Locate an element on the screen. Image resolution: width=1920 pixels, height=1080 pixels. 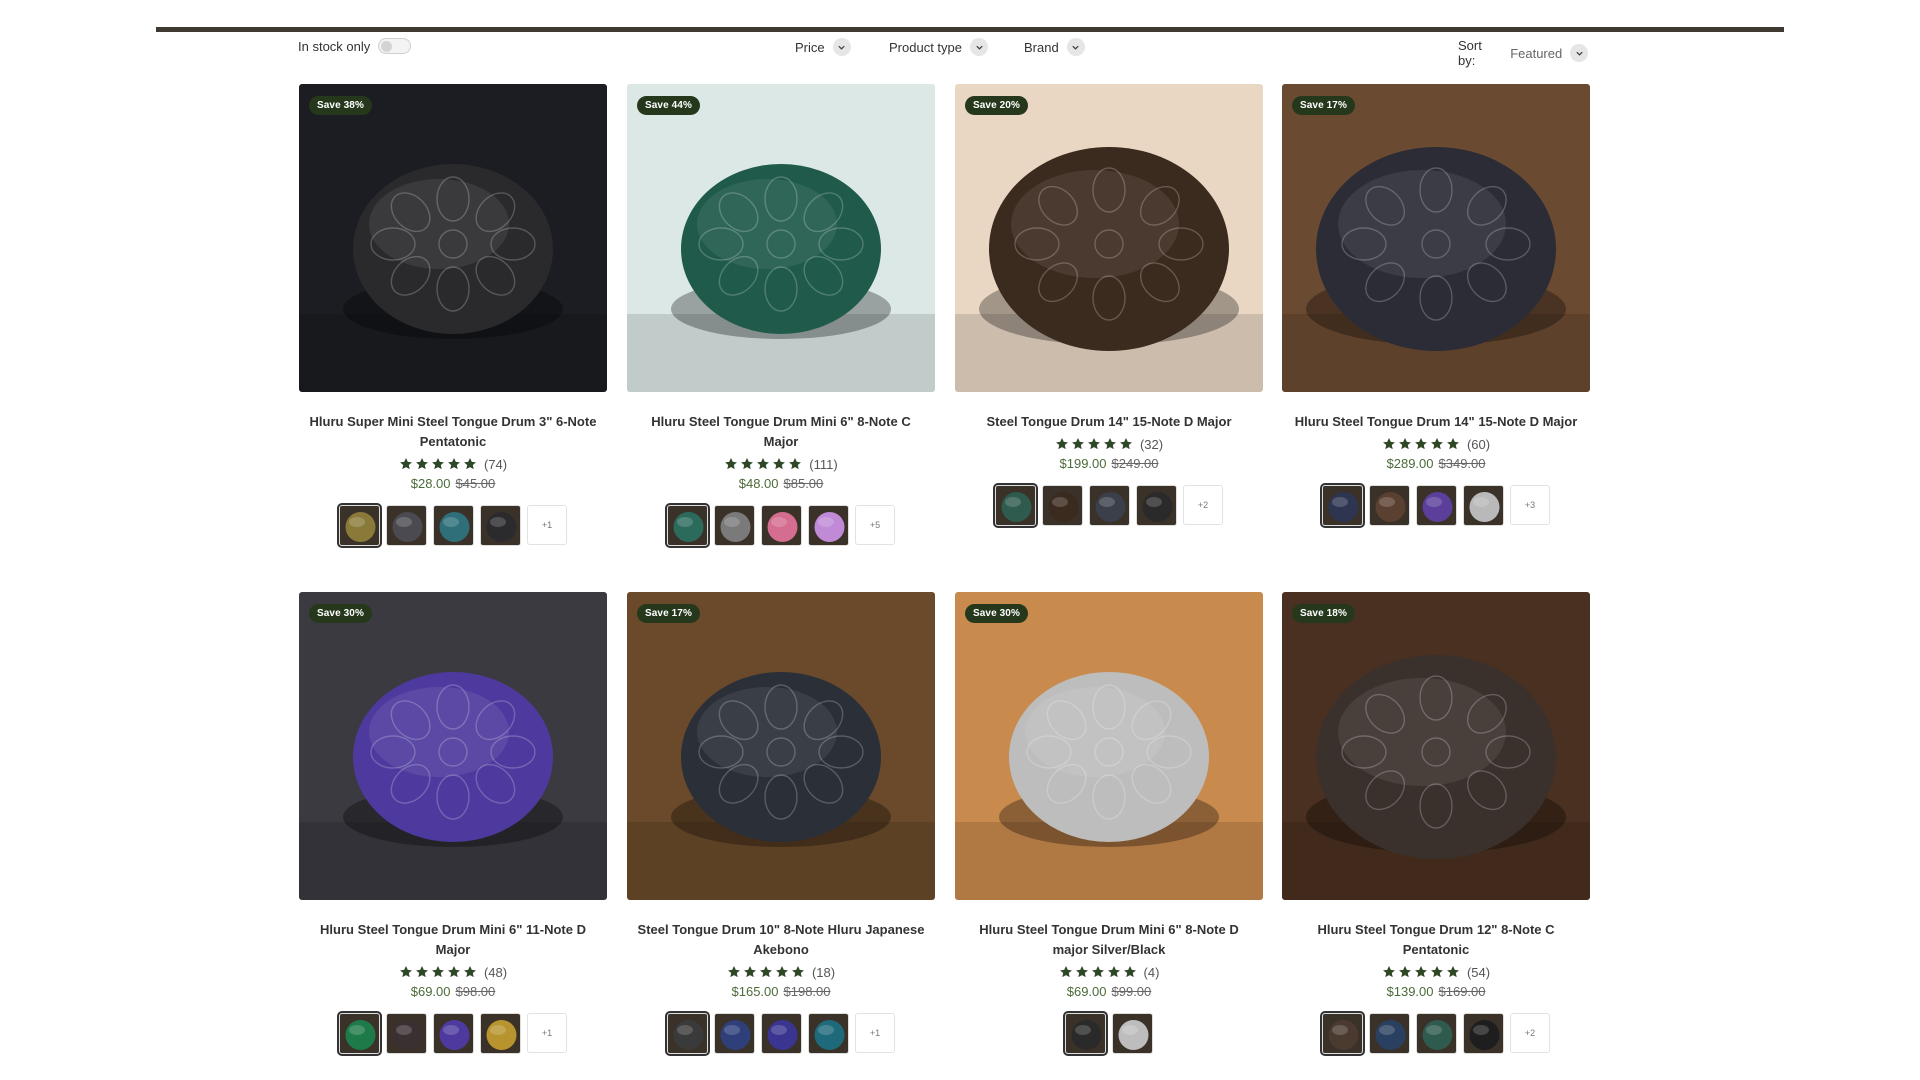
product-rating: (18) is located at coordinates (781, 972).